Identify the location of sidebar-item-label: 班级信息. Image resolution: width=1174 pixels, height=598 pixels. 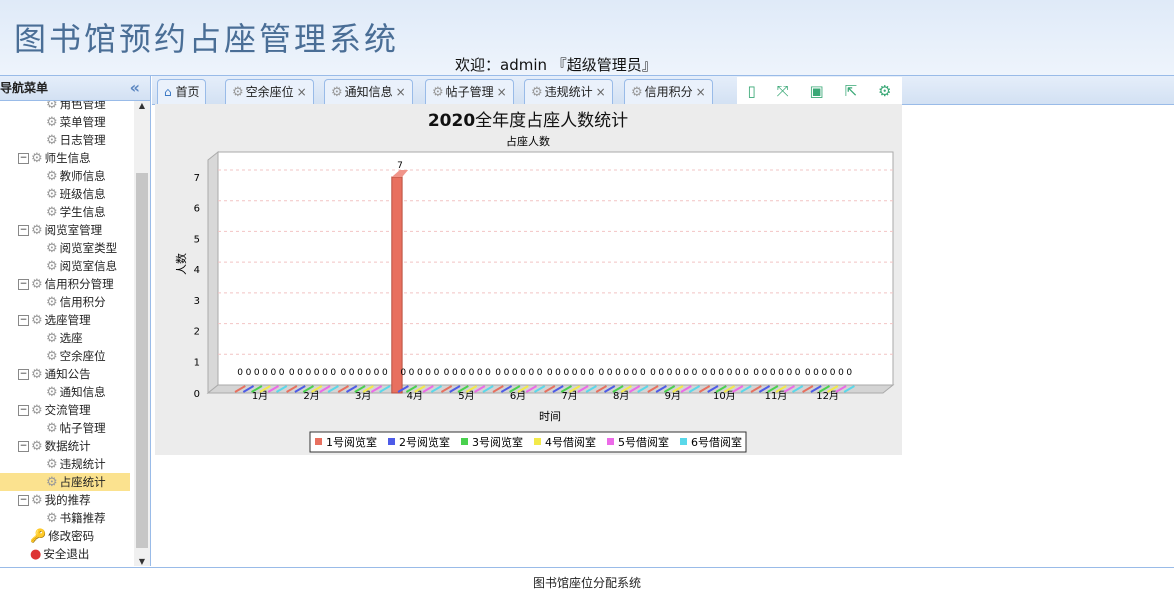
(82, 194).